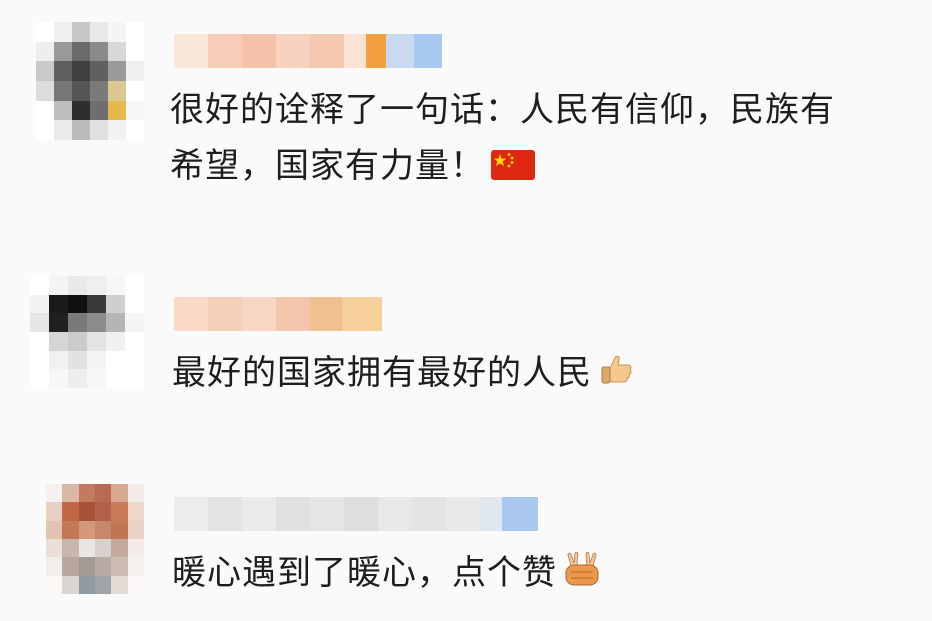 The width and height of the screenshot is (932, 621). What do you see at coordinates (582, 570) in the screenshot?
I see `victory-hands-icon` at bounding box center [582, 570].